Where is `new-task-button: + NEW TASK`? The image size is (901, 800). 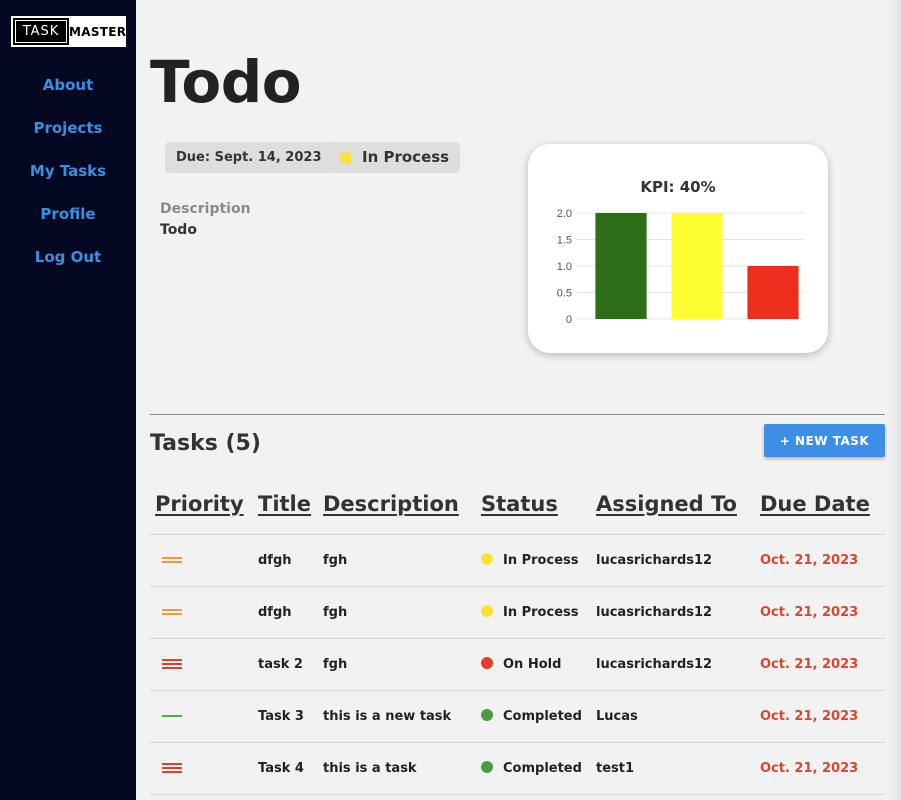
new-task-button: + NEW TASK is located at coordinates (824, 440).